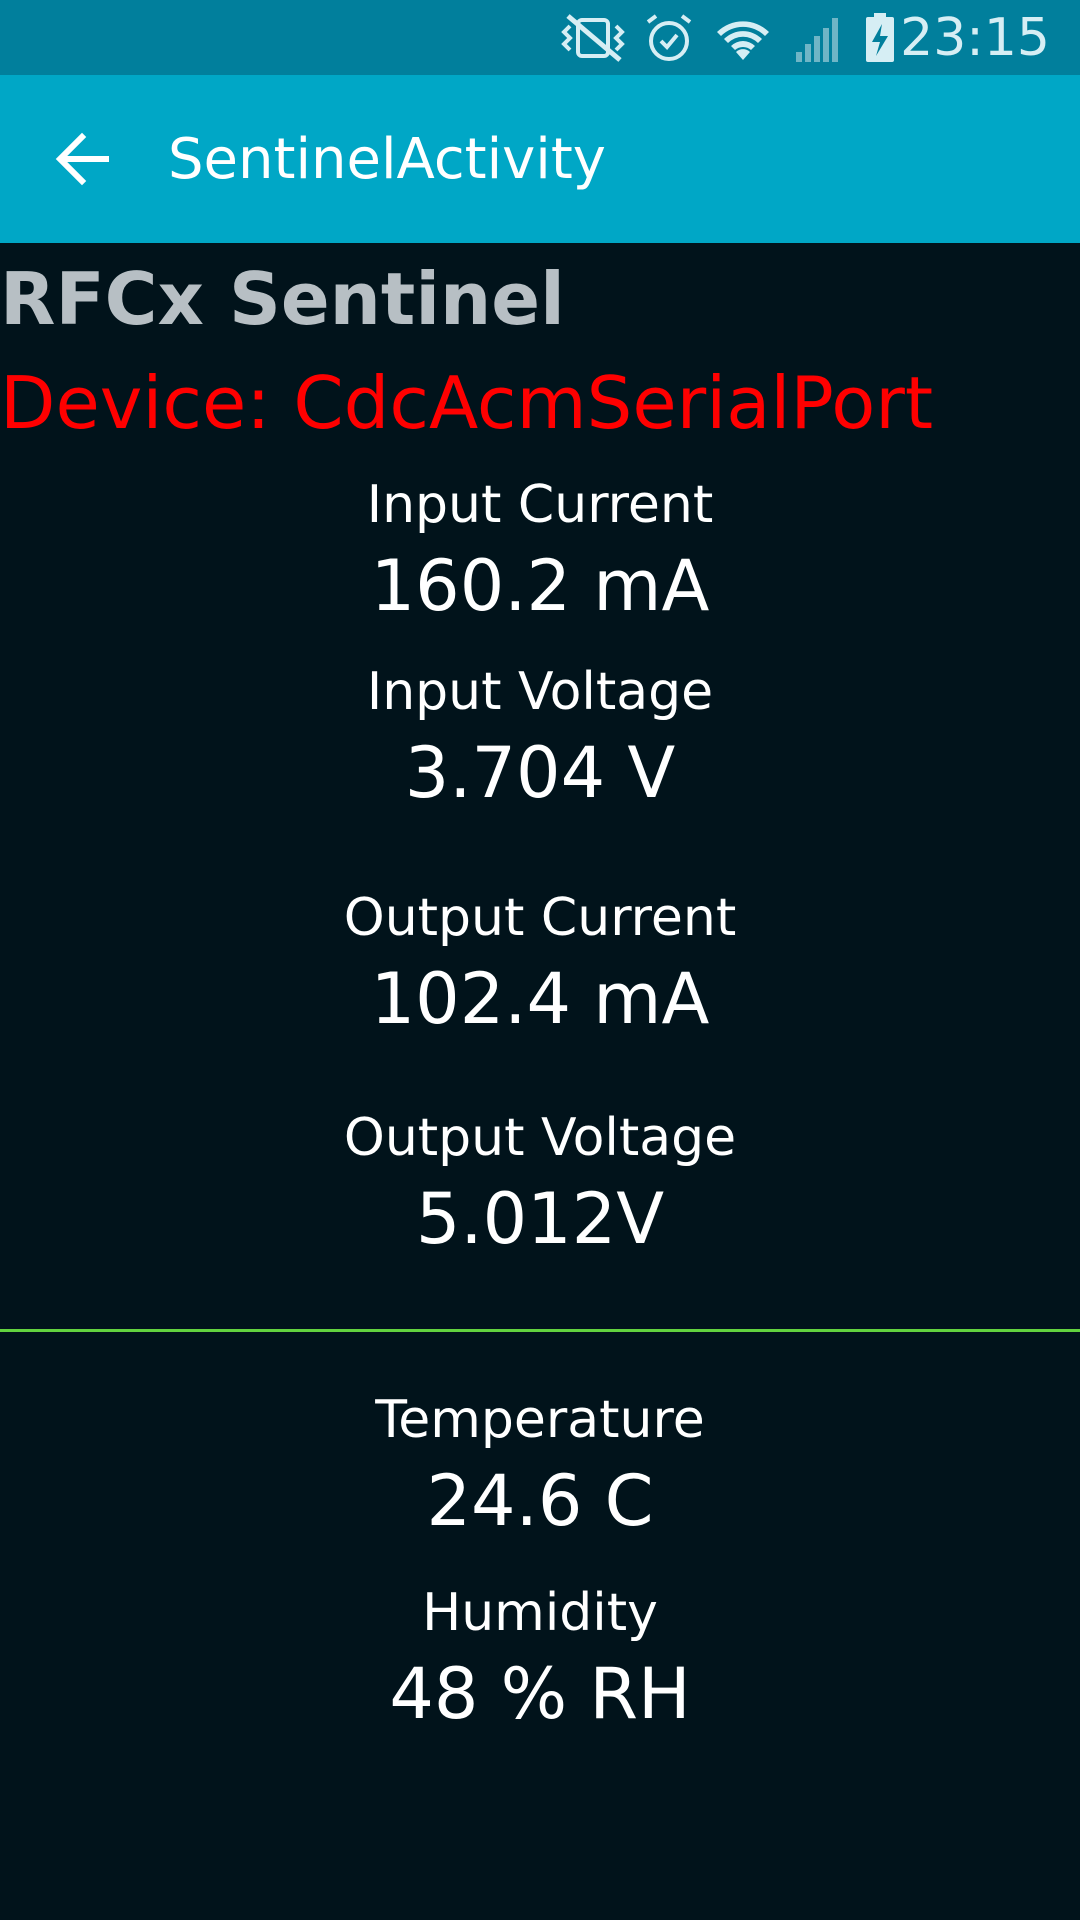 The width and height of the screenshot is (1080, 1920). What do you see at coordinates (975, 38) in the screenshot?
I see `status-time: 23:15` at bounding box center [975, 38].